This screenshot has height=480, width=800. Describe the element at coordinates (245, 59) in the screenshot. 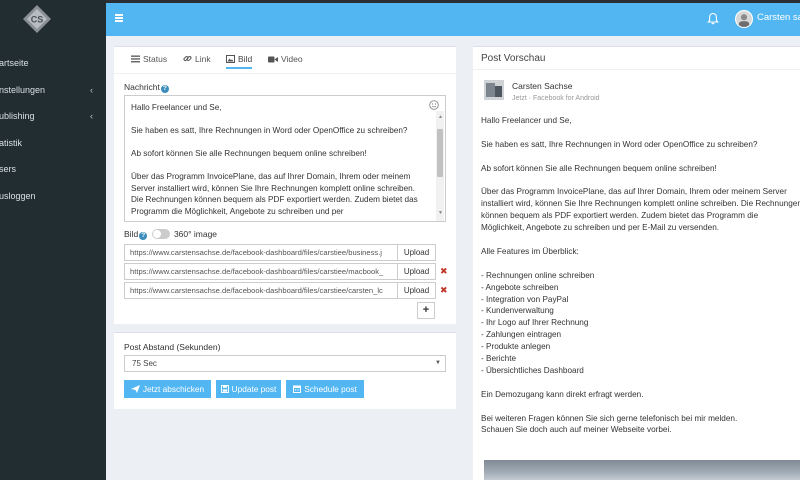

I see `tab-bild-label: Bild` at that location.